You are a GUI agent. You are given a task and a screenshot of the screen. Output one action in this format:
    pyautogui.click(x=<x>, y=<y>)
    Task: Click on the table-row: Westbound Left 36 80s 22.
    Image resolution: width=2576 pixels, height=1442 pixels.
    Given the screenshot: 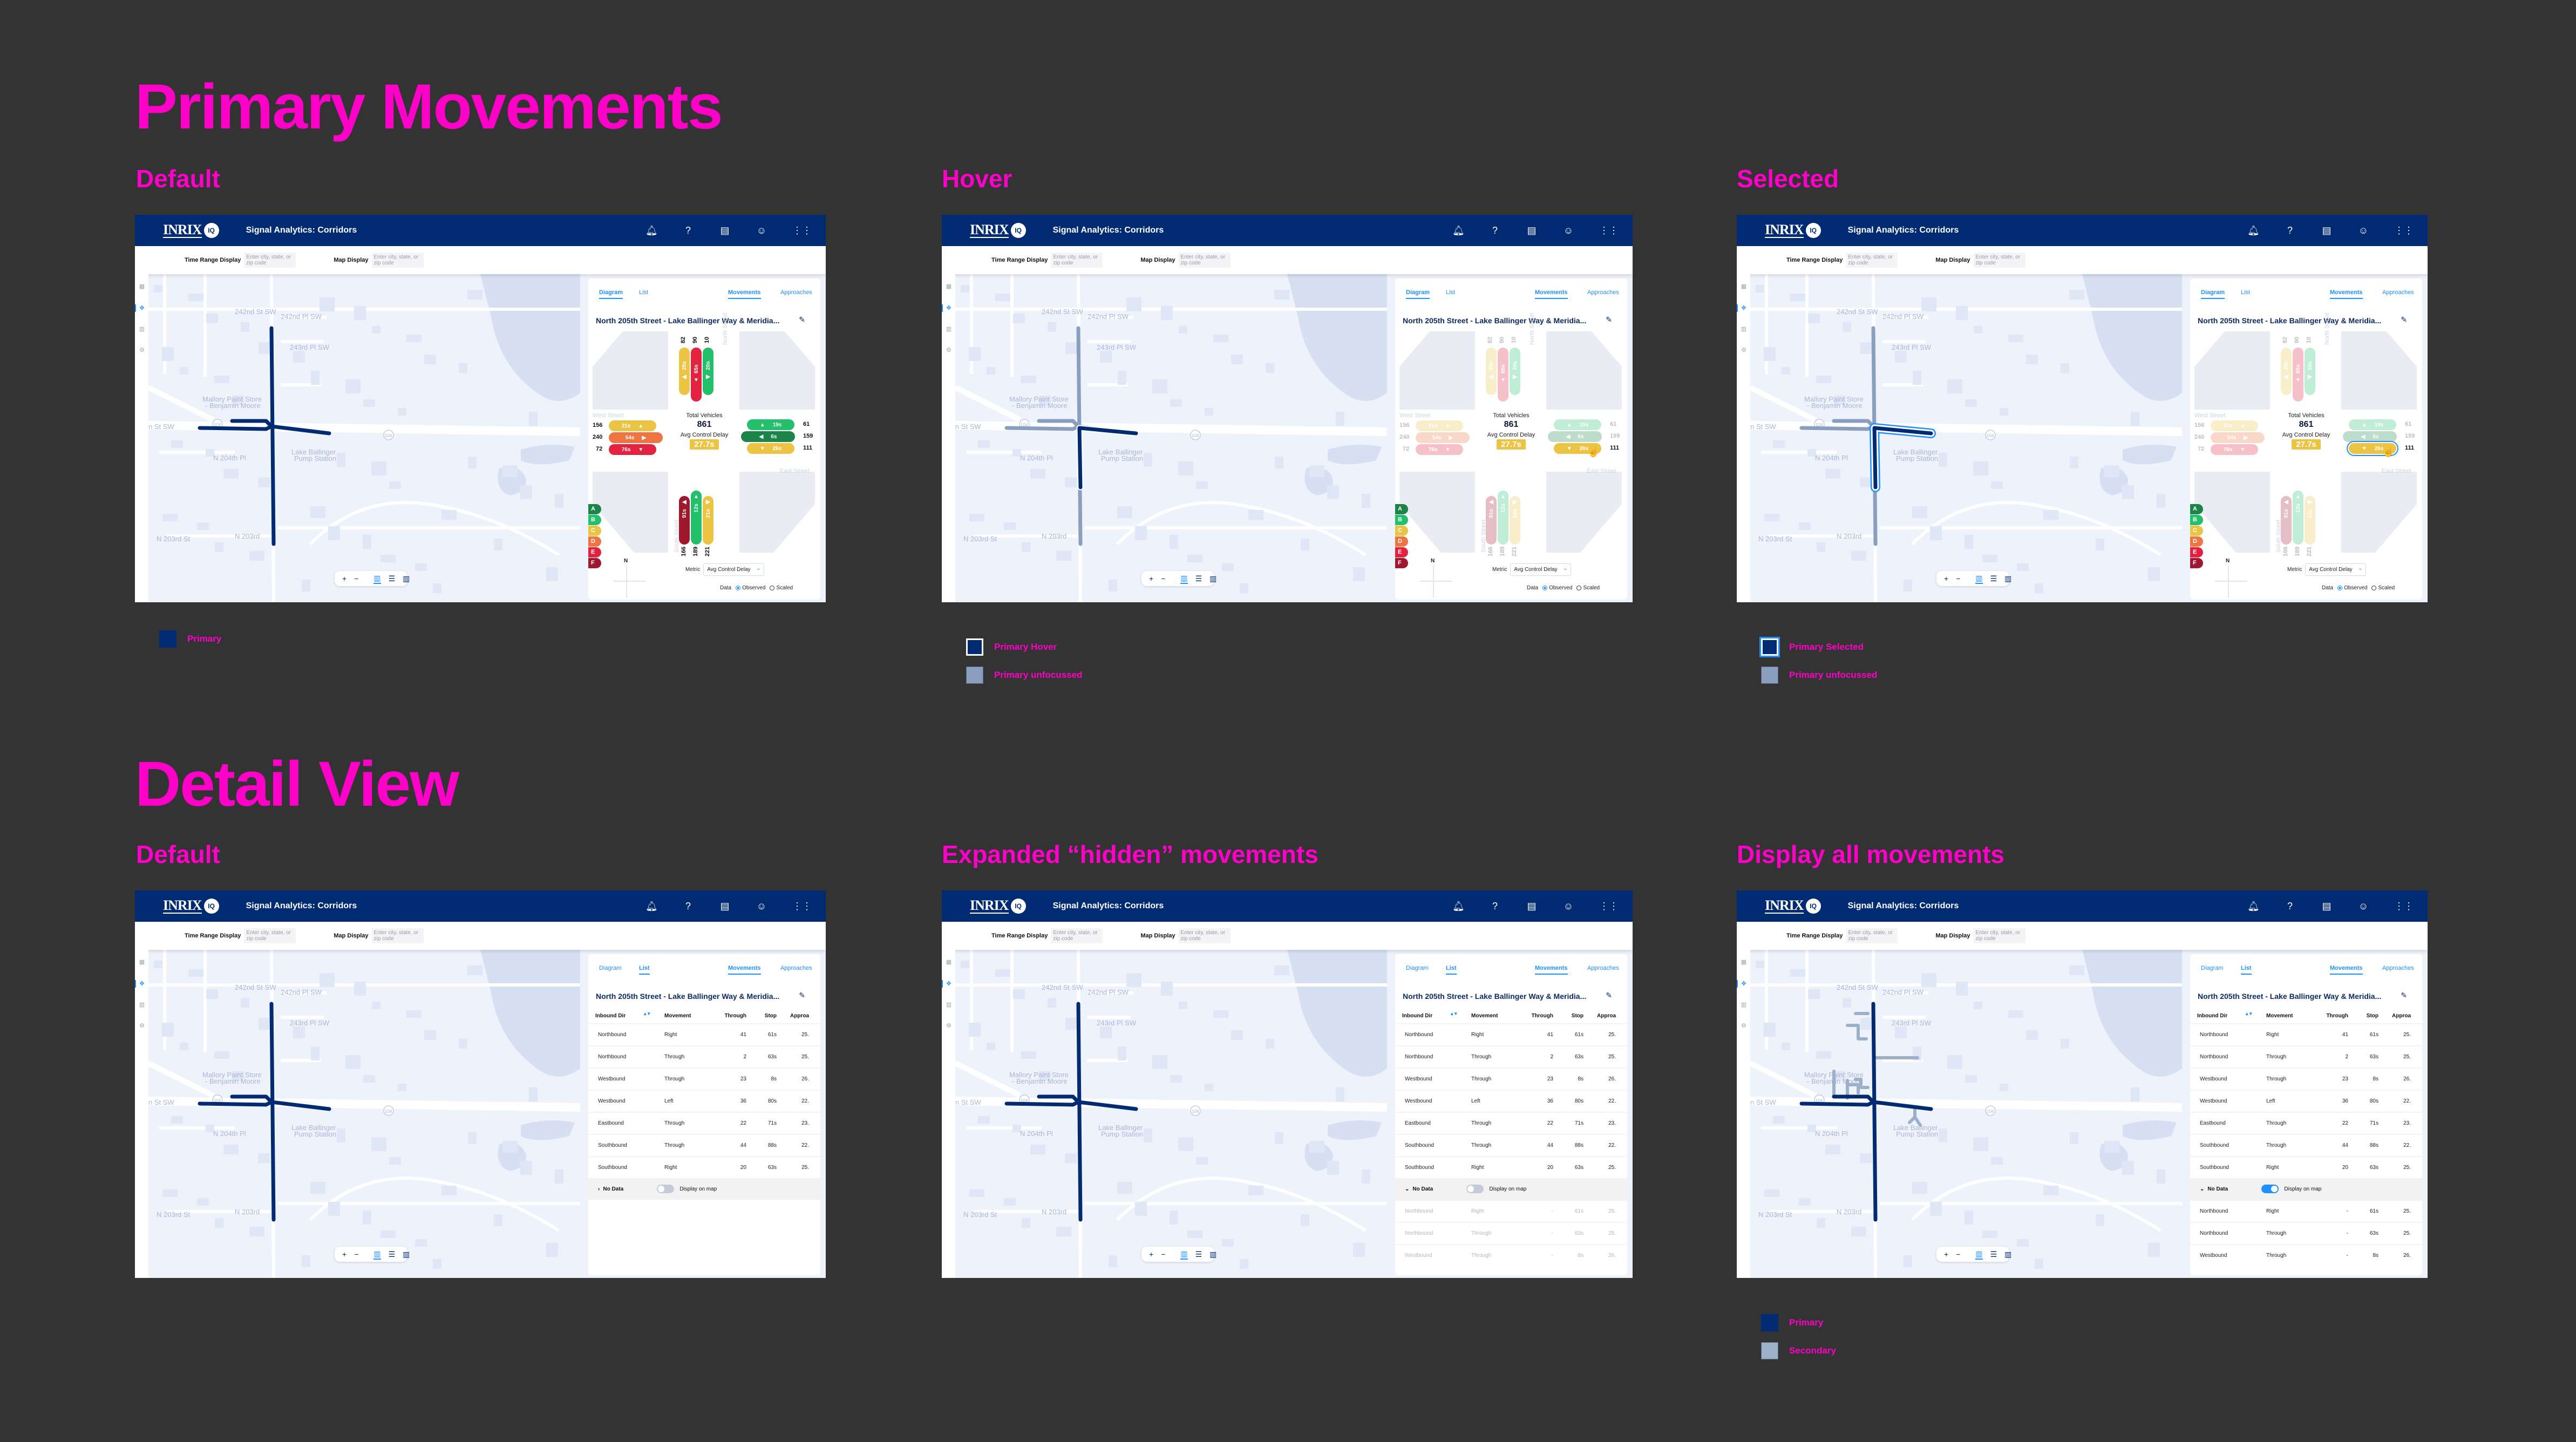 What is the action you would take?
    pyautogui.click(x=704, y=1101)
    